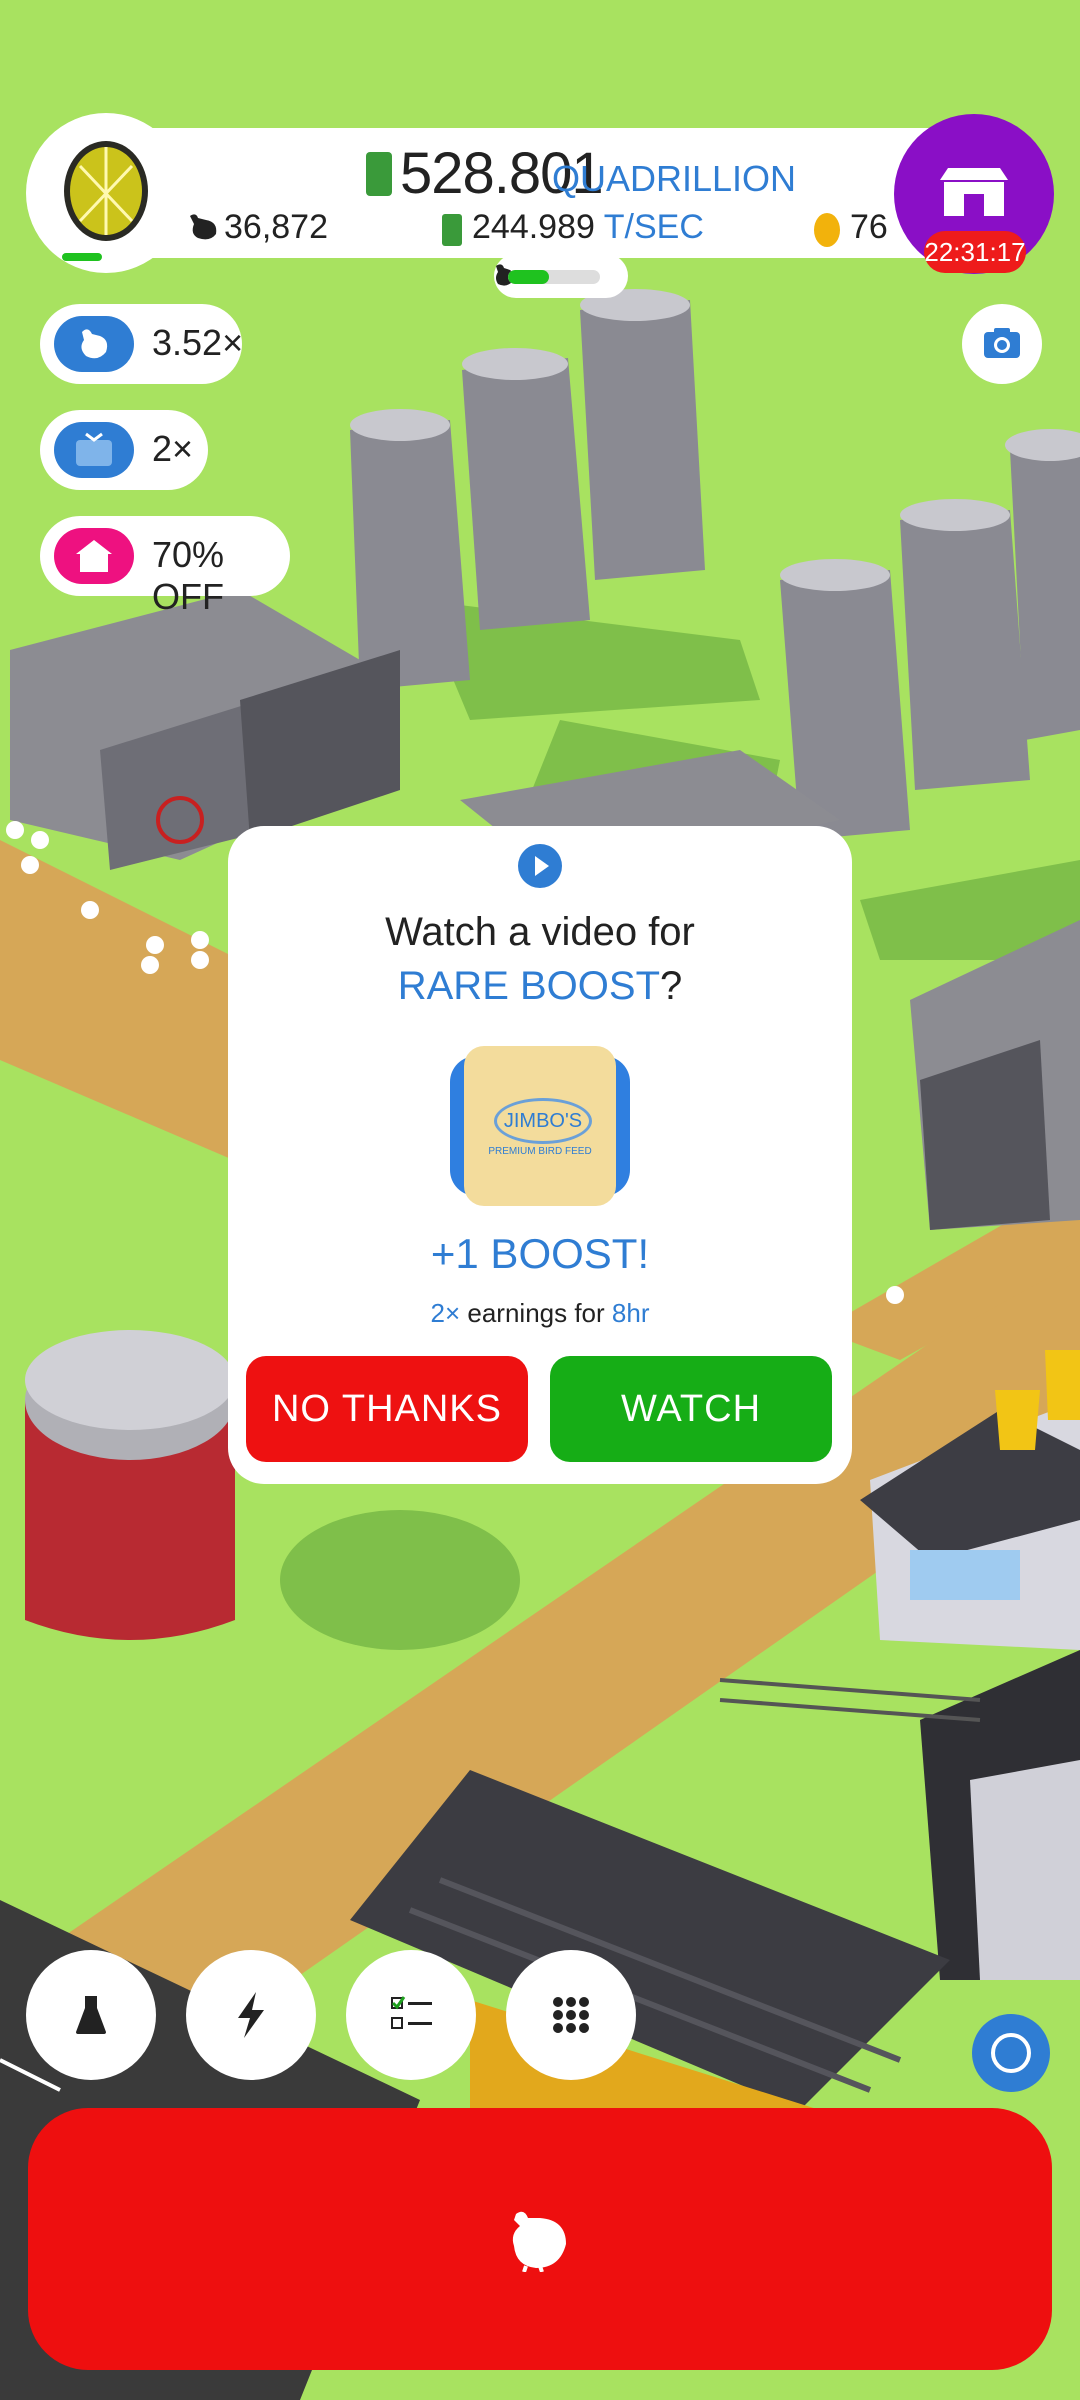 This screenshot has width=1080, height=2400. Describe the element at coordinates (533, 227) in the screenshot. I see `income-rate-value: 244.989` at that location.